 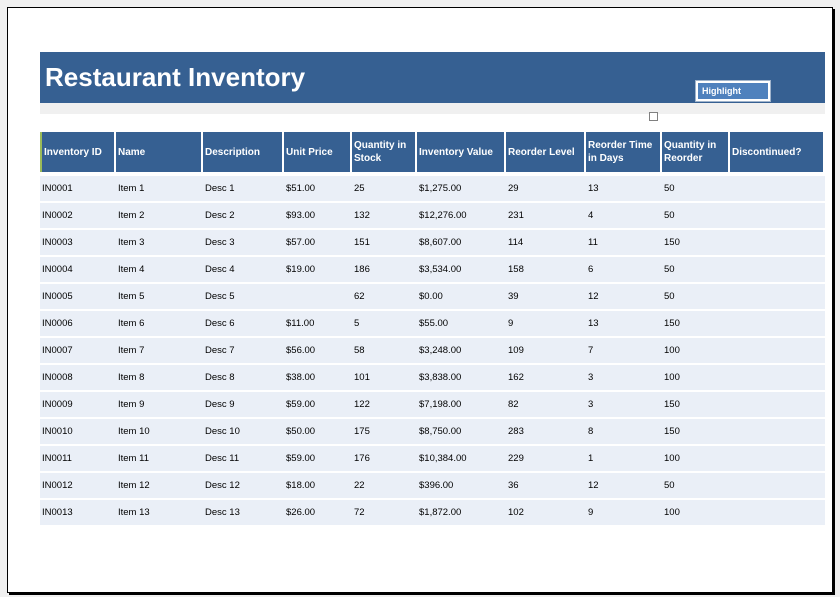 I want to click on cell-description: Desc 7, so click(x=243, y=349).